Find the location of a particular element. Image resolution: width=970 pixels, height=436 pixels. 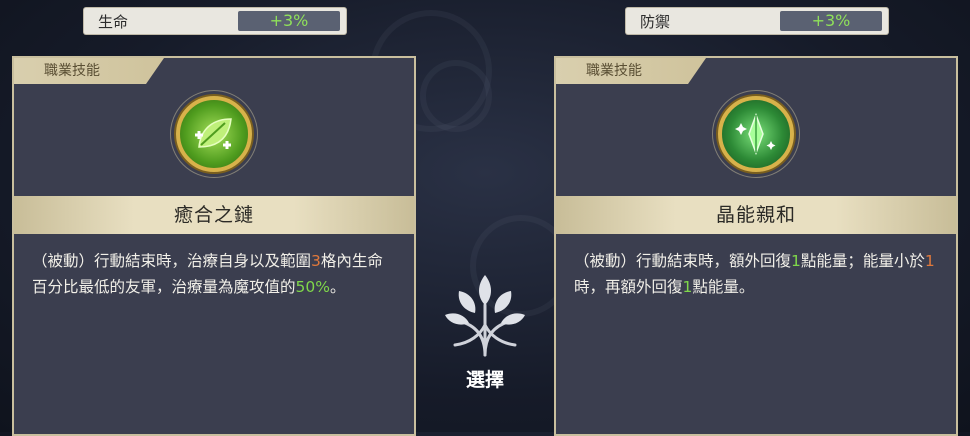

skill-name: 癒合之鏈 is located at coordinates (214, 215).